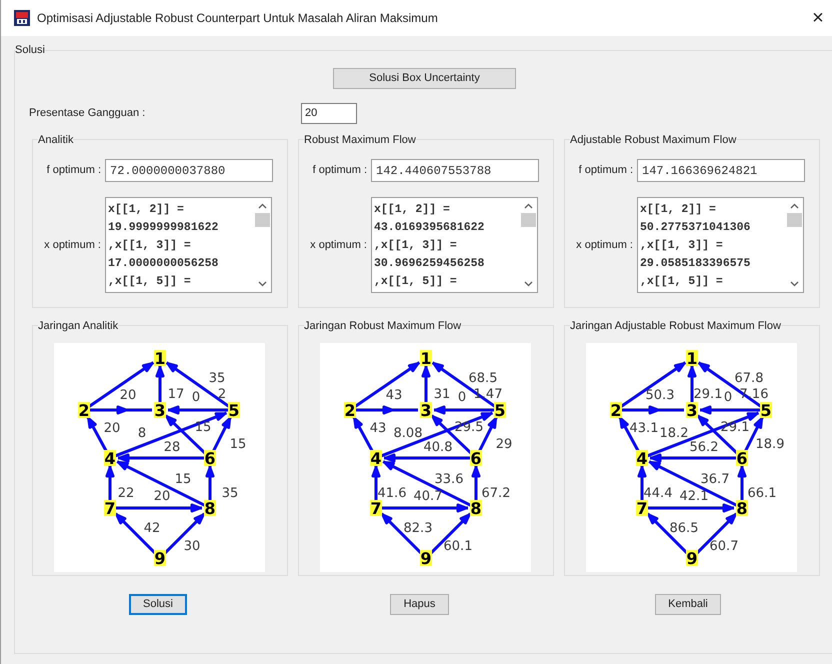 Image resolution: width=832 pixels, height=664 pixels. What do you see at coordinates (189, 170) in the screenshot?
I see `f-optimum-field: 72.0000000037880` at bounding box center [189, 170].